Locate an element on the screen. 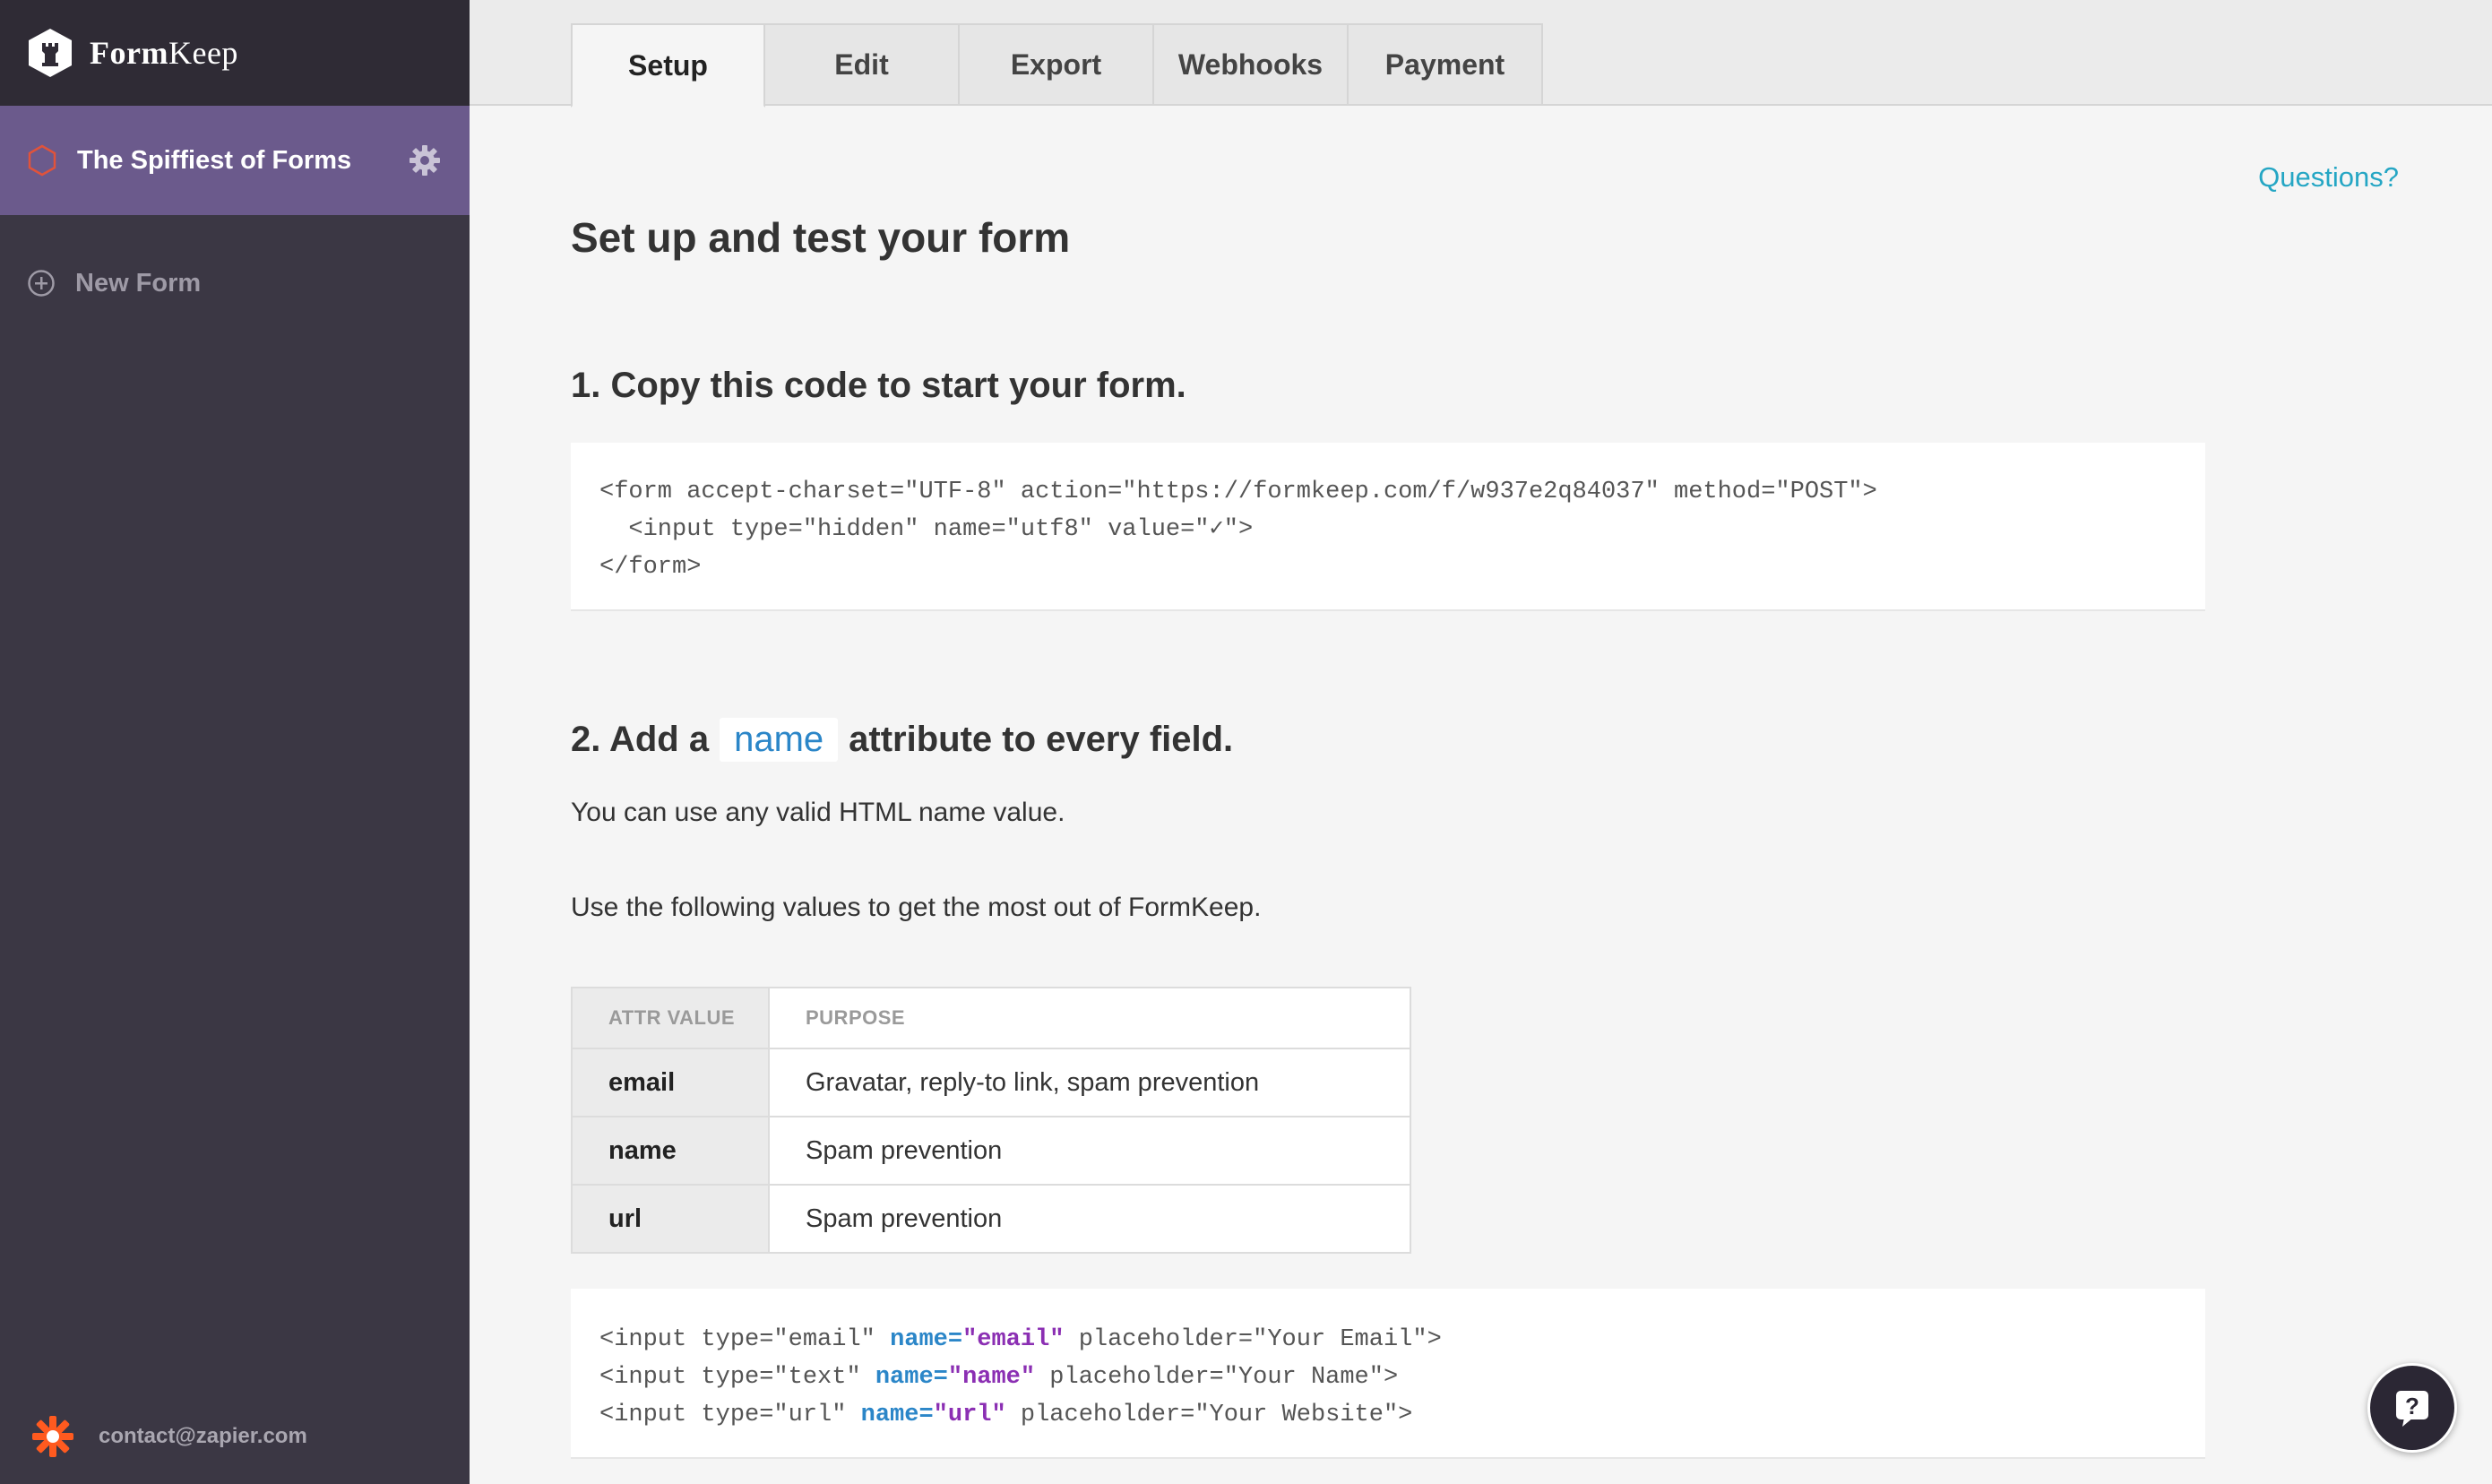  sidebar-item-current-form: The Spiffiest of Forms is located at coordinates (235, 160).